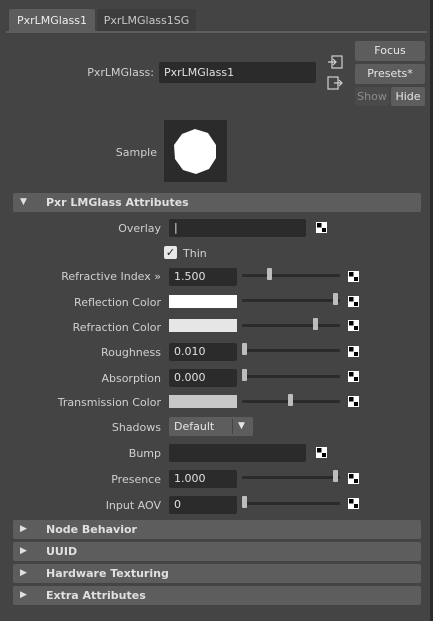 The width and height of the screenshot is (433, 621). What do you see at coordinates (335, 62) in the screenshot?
I see `select-input-icon` at bounding box center [335, 62].